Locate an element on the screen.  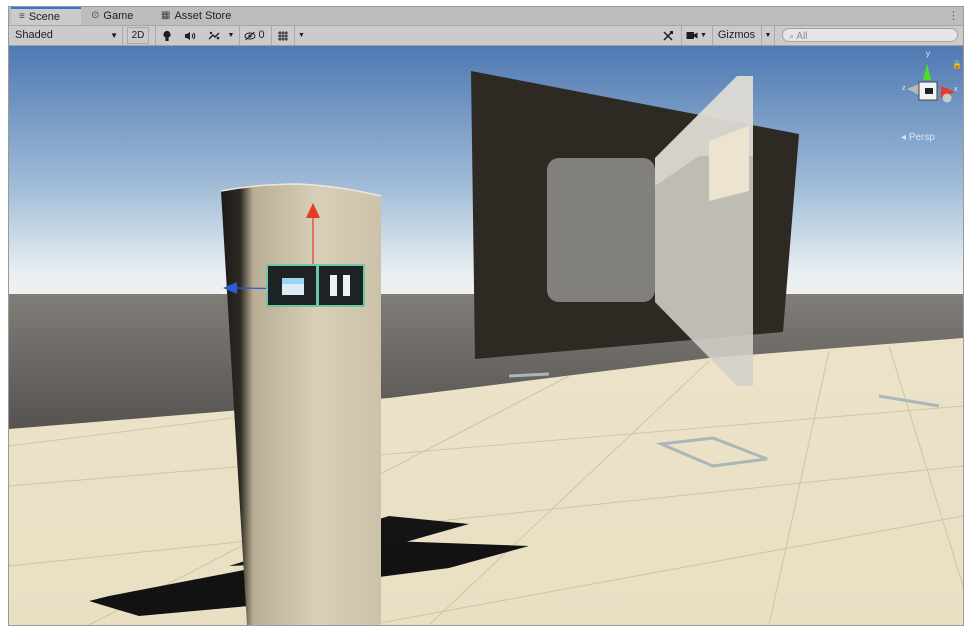
search-placeholder: All is located at coordinates (802, 36).